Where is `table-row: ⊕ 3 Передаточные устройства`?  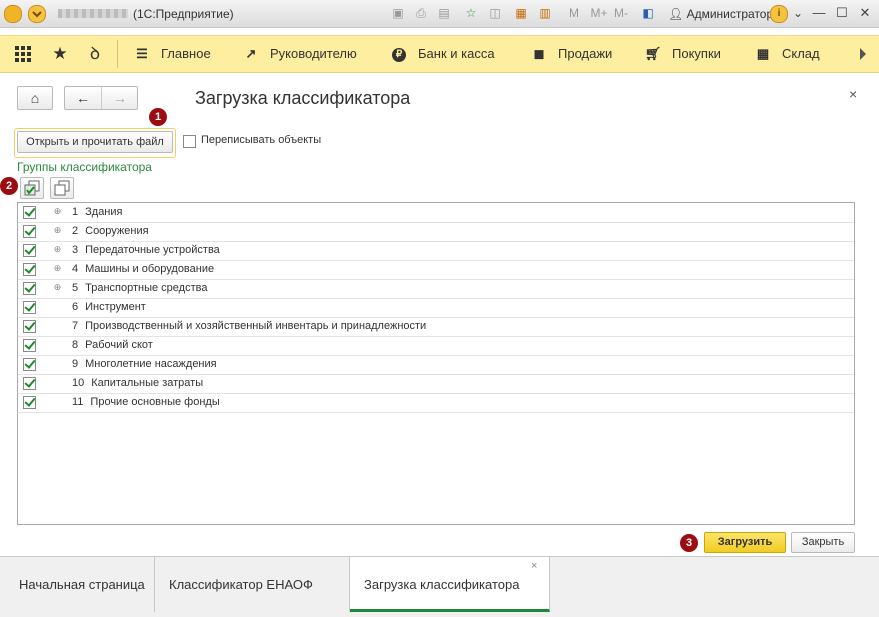 table-row: ⊕ 3 Передаточные устройства is located at coordinates (436, 251).